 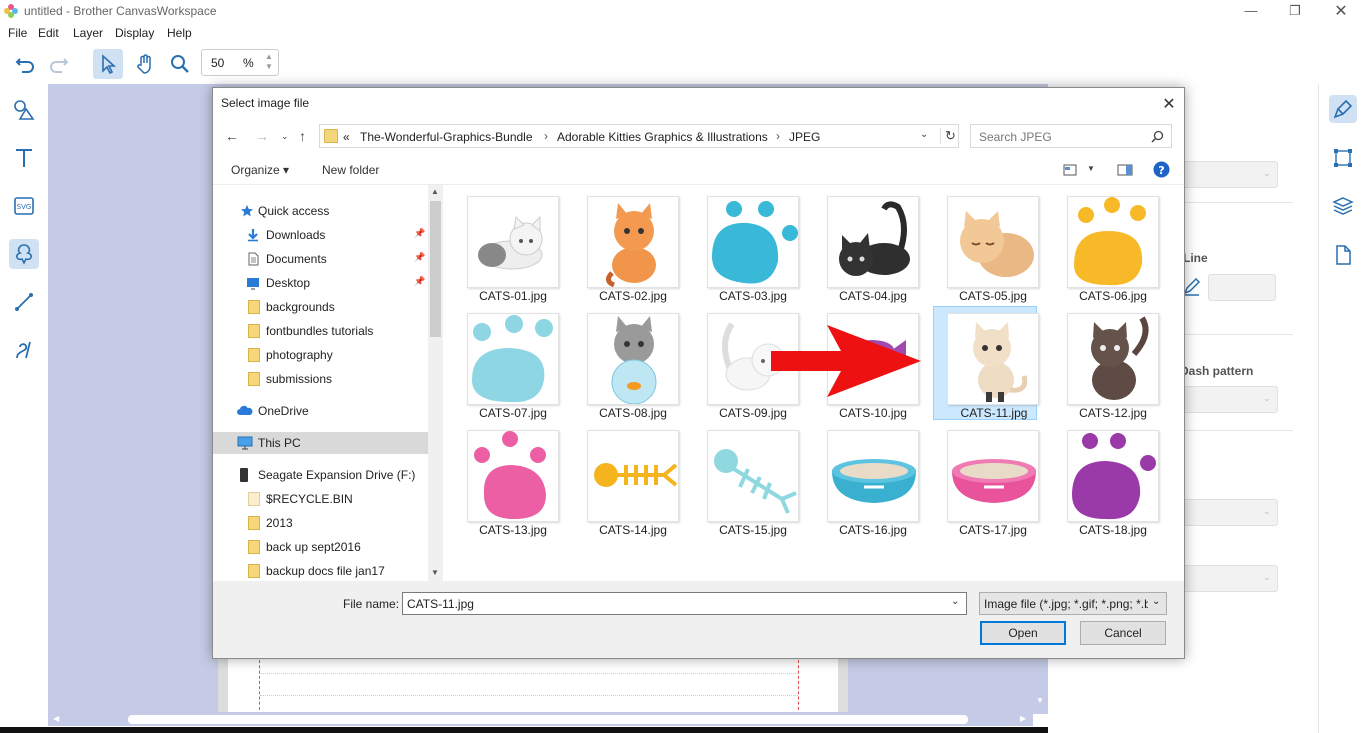 What do you see at coordinates (320, 547) in the screenshot?
I see `nav-item-back-up-sept2016: back up sept2016` at bounding box center [320, 547].